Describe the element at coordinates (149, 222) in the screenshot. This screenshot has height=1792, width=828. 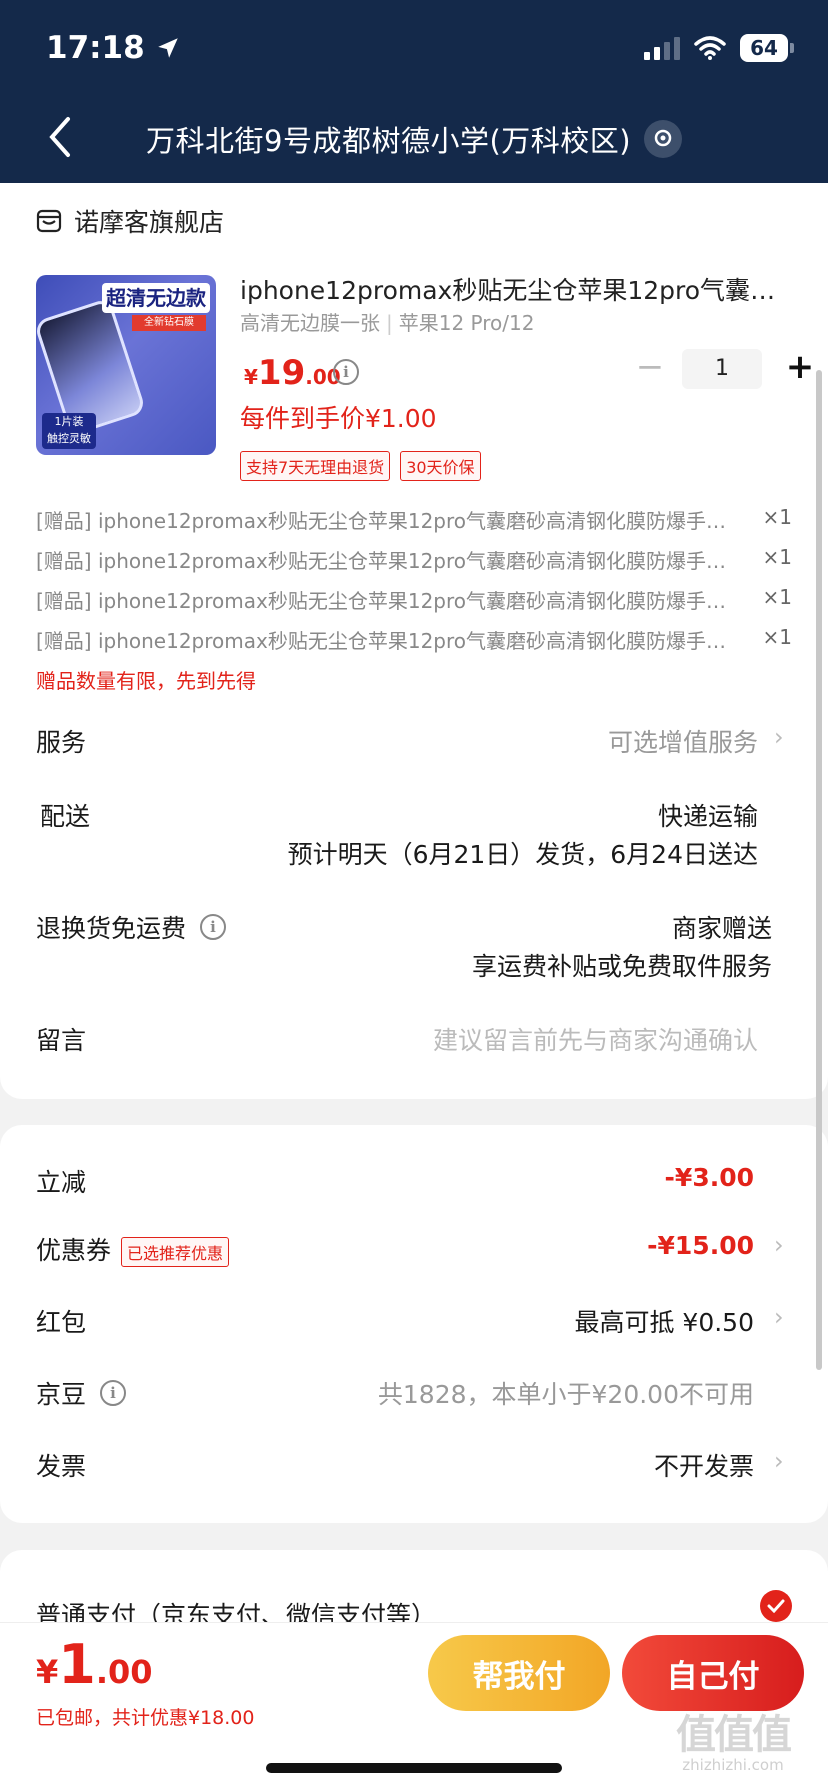
I see `store-name: 诺摩客旗舰店` at that location.